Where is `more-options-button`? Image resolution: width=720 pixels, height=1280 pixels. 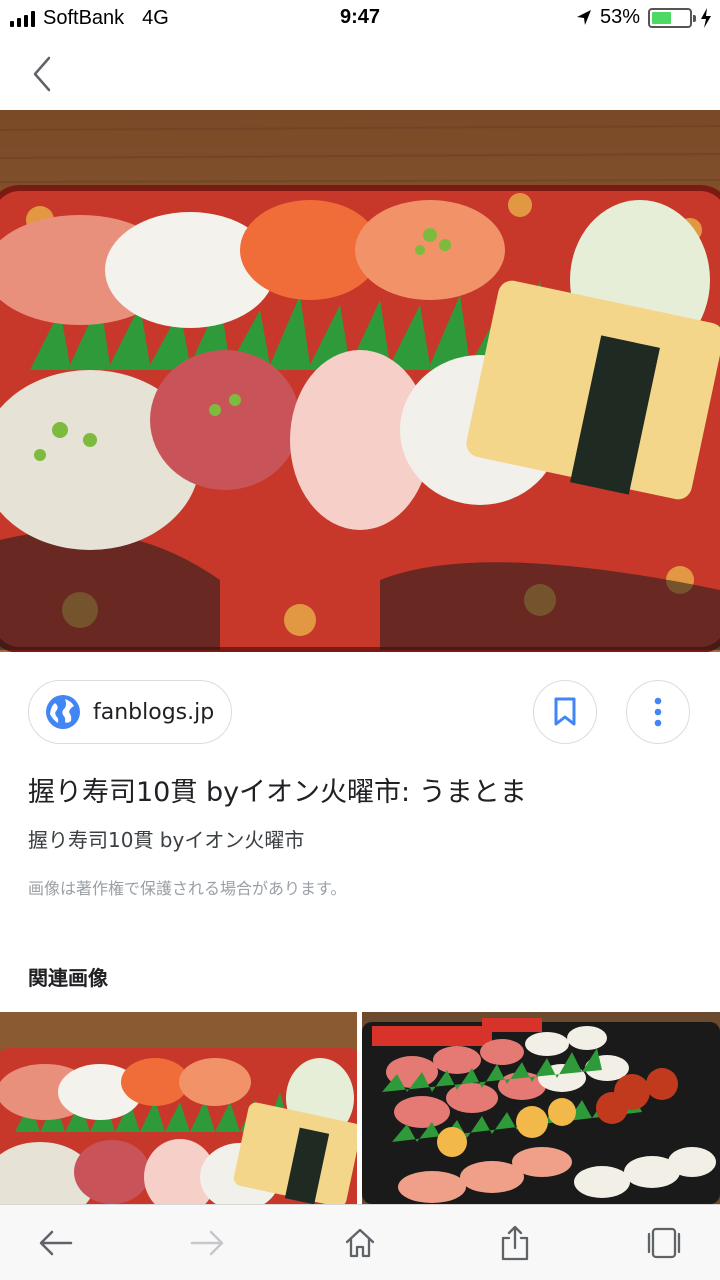
more-options-button is located at coordinates (658, 712).